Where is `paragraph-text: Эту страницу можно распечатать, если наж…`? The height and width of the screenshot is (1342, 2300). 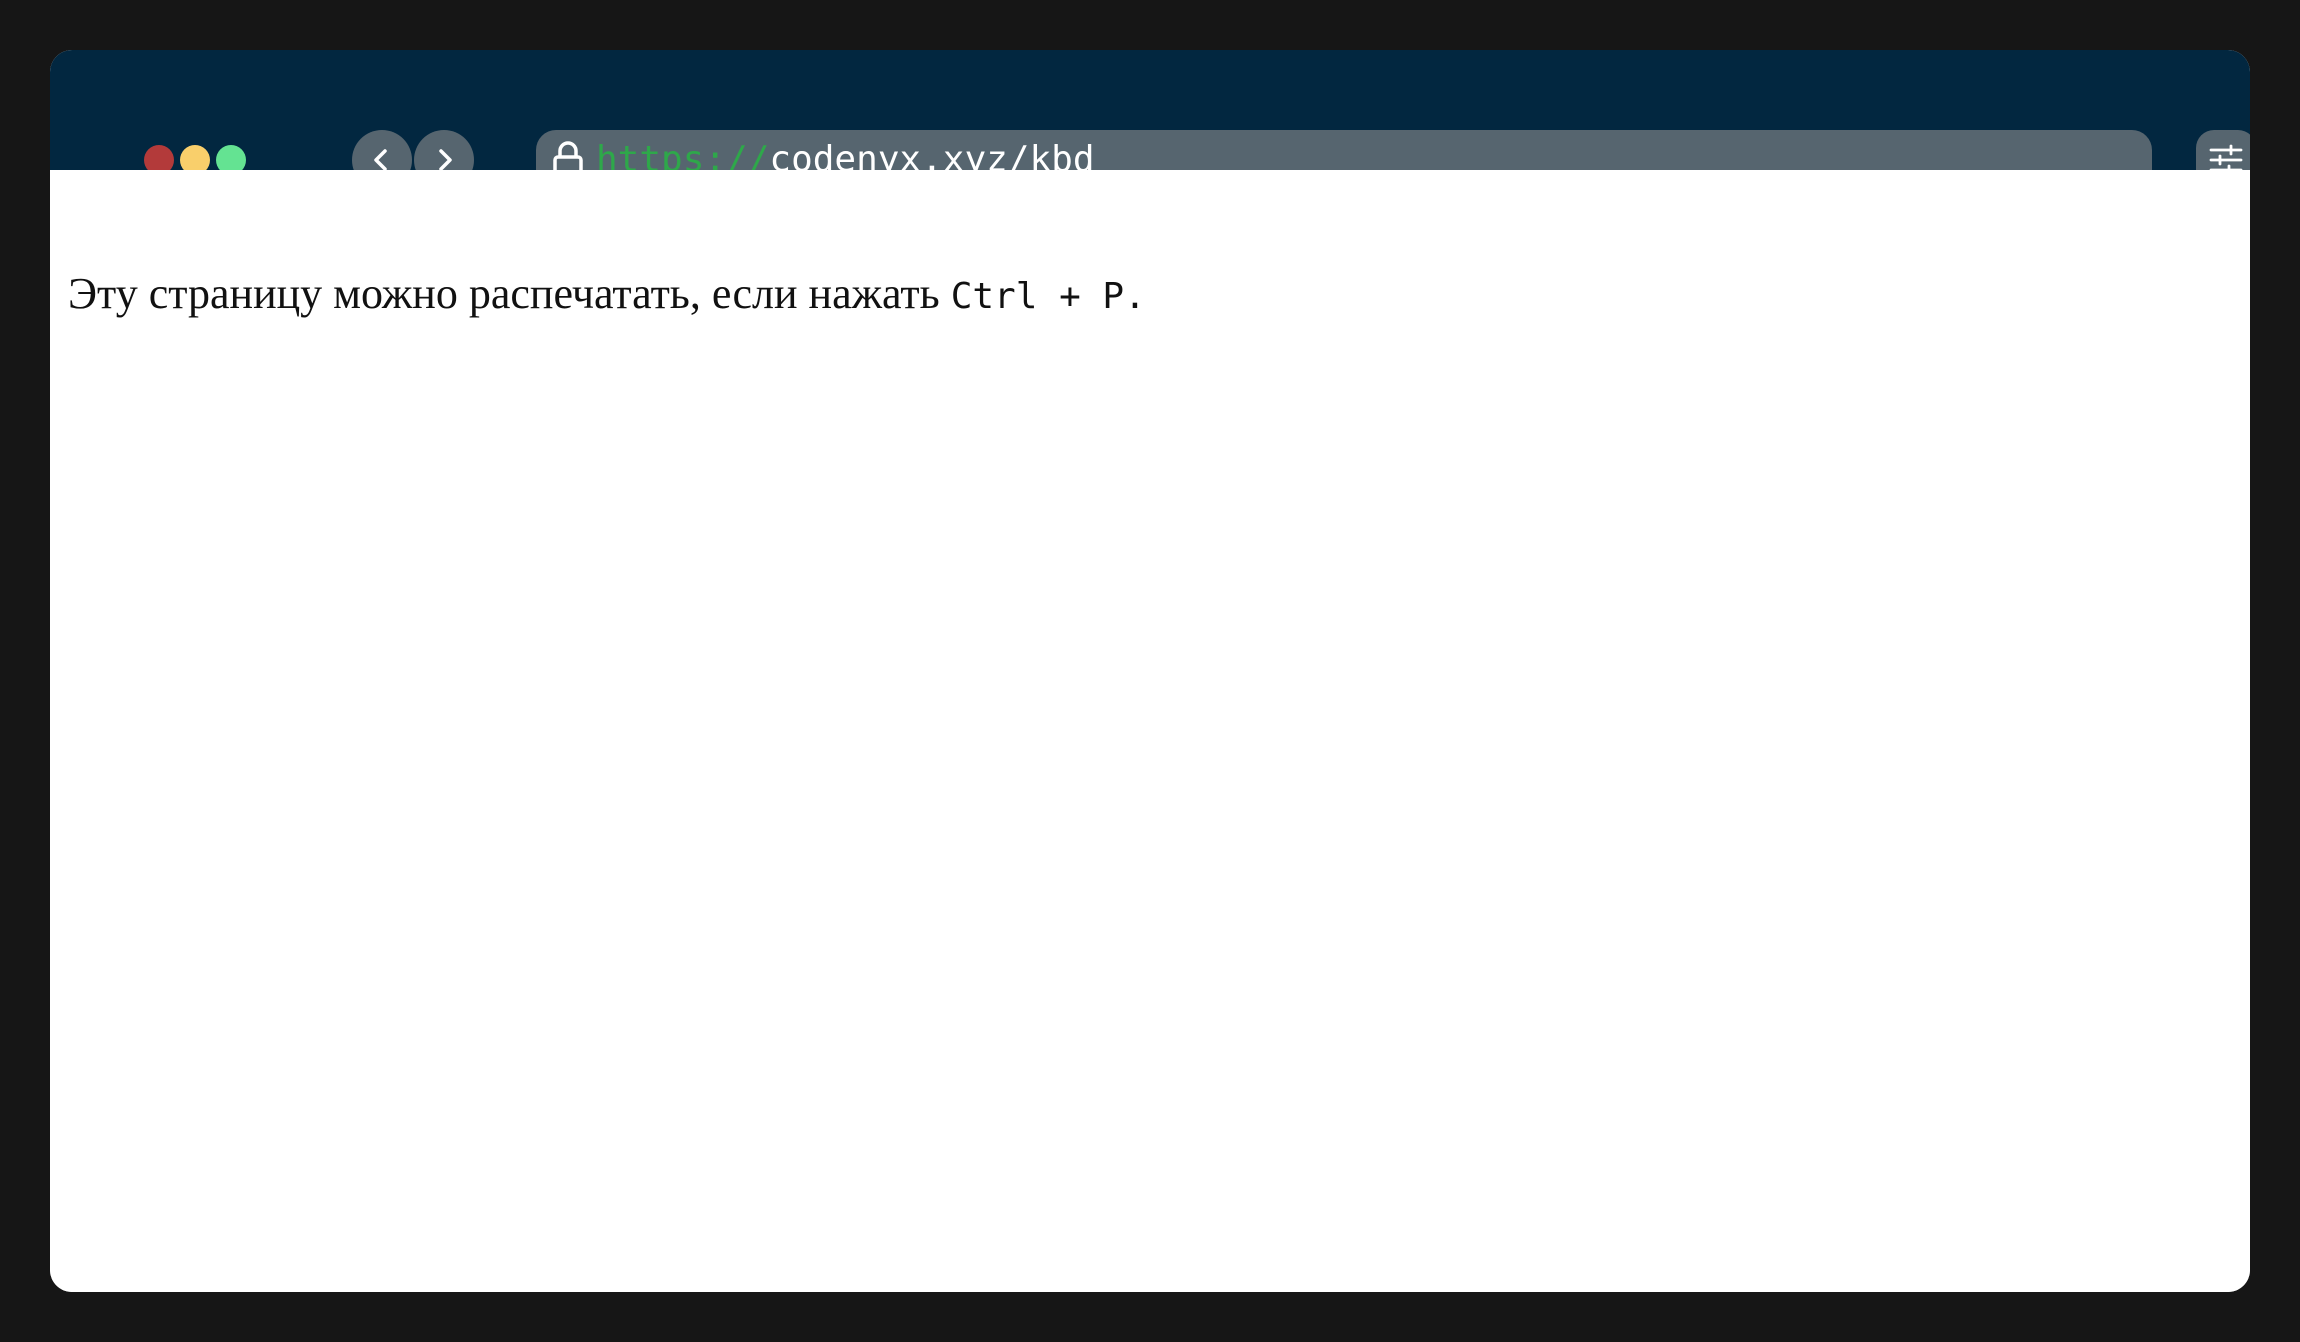
paragraph-text: Эту страницу можно распечатать, если наж… is located at coordinates (509, 293).